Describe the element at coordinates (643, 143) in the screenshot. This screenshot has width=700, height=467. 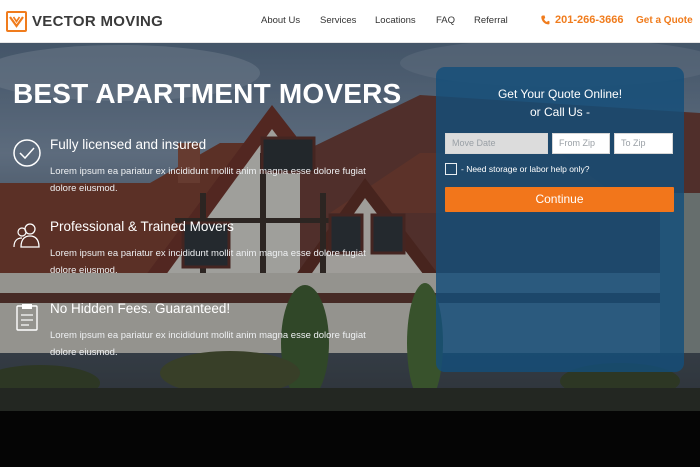
I see `to-zip-input: To Zip` at that location.